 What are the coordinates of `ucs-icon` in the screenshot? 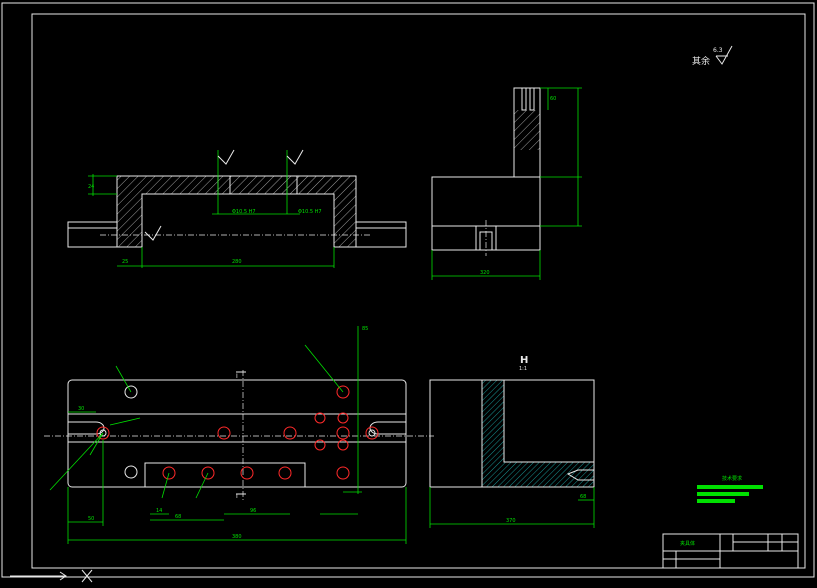 It's located at (51, 576).